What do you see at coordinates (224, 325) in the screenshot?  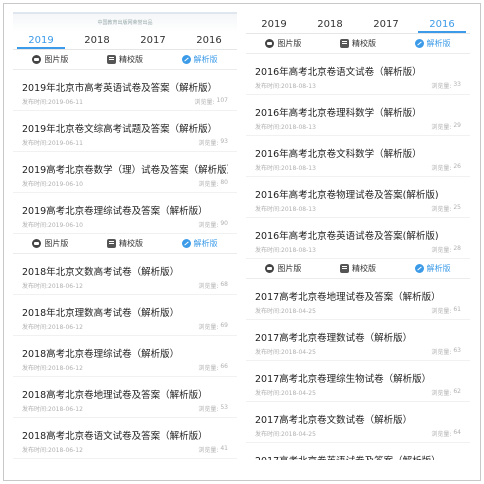 I see `view-count-value: 69` at bounding box center [224, 325].